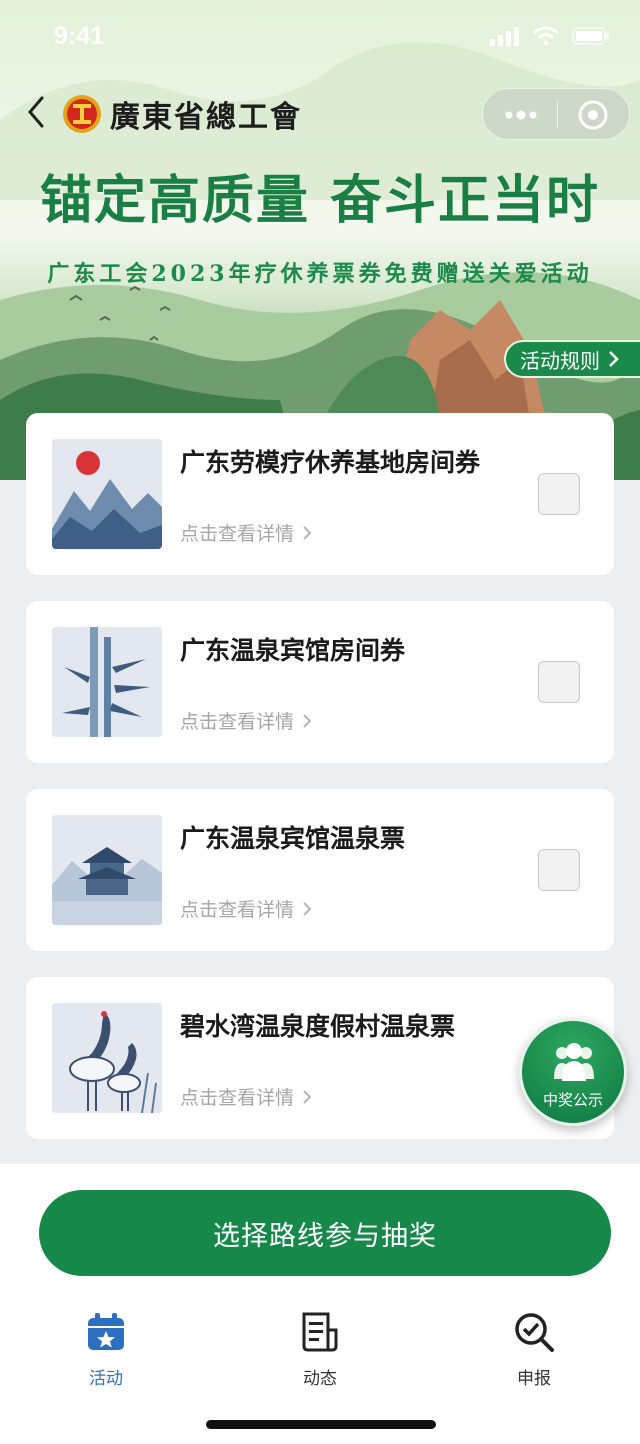 This screenshot has height=1444, width=640. What do you see at coordinates (320, 200) in the screenshot?
I see `slogan-title: 锚定高质量 奋斗正当时` at bounding box center [320, 200].